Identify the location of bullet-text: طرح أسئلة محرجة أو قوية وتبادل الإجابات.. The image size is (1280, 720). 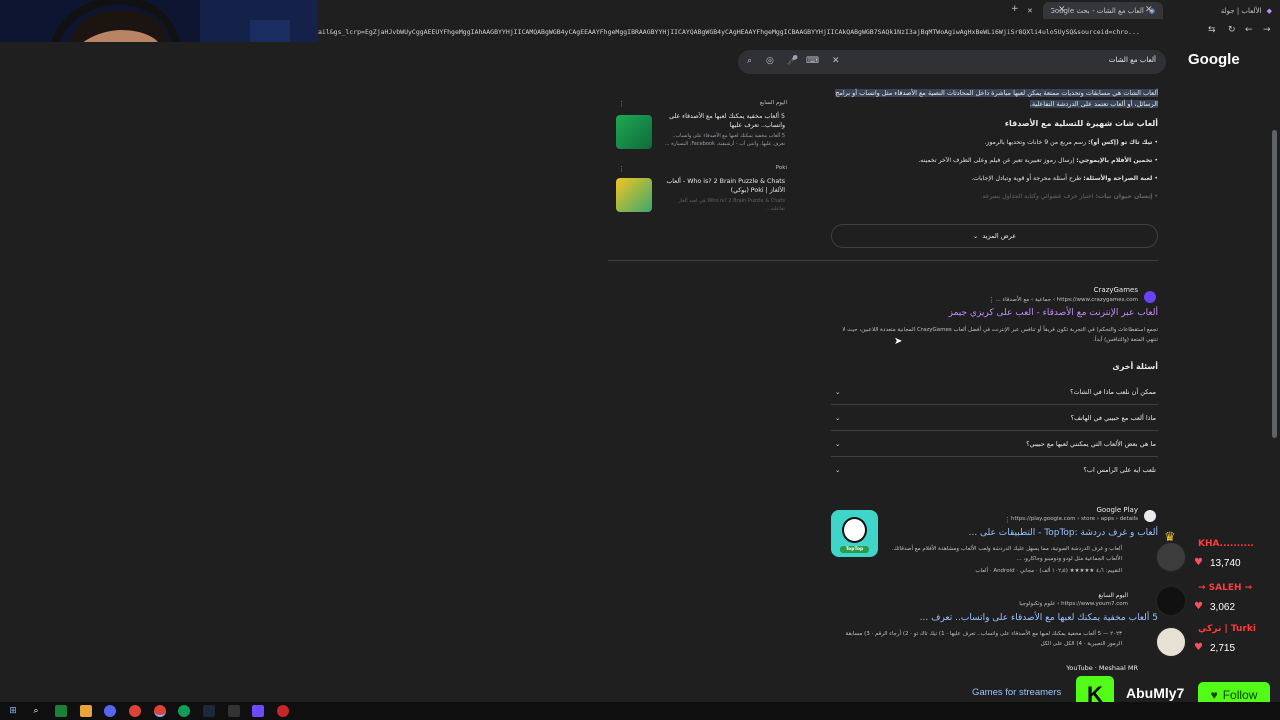
(1026, 178).